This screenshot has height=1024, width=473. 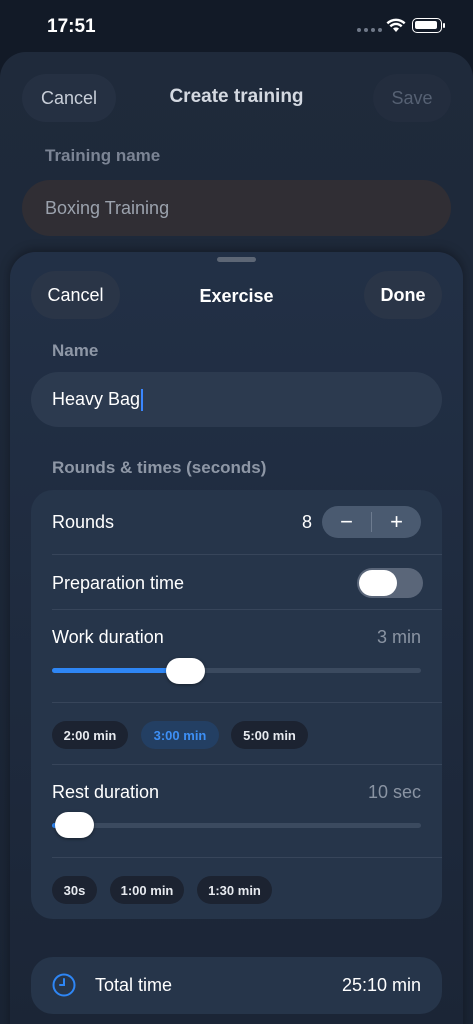 What do you see at coordinates (269, 735) in the screenshot?
I see `work-preset-chip: 5:00 min` at bounding box center [269, 735].